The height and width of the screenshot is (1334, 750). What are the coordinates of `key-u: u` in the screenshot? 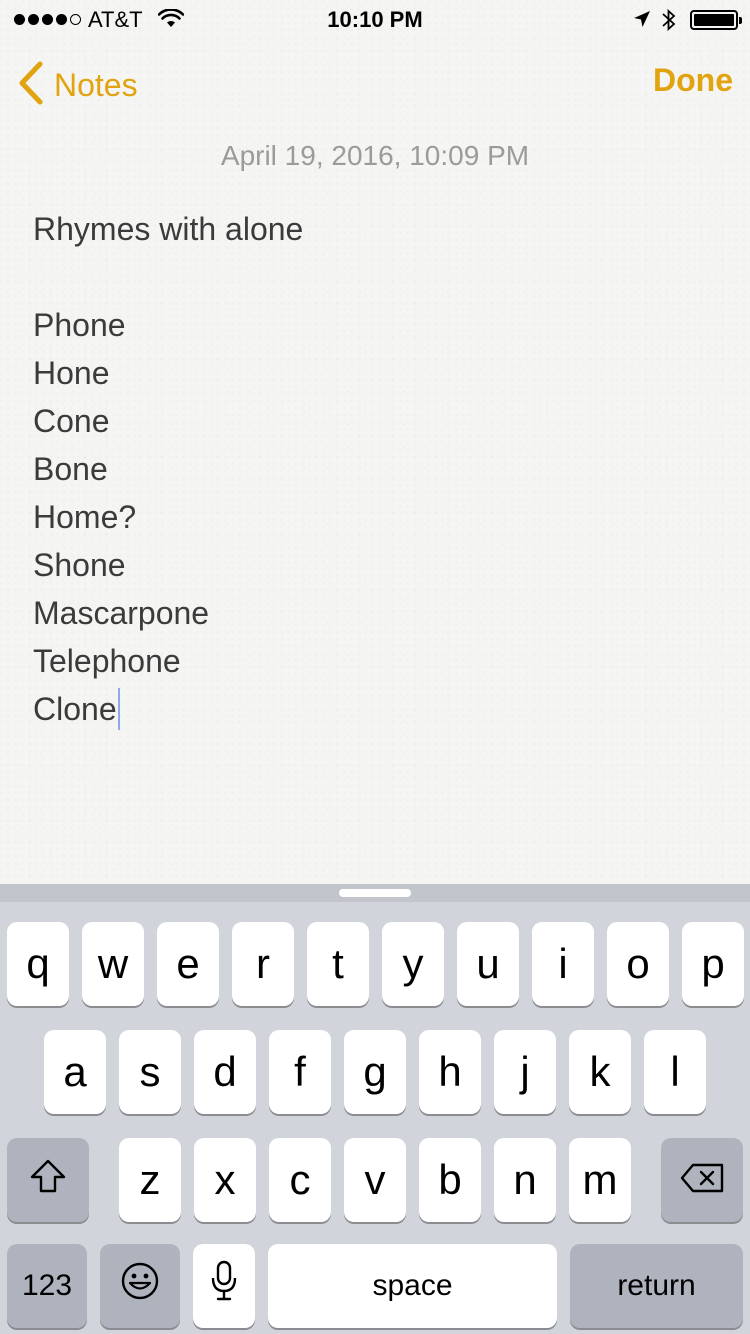 It's located at (488, 964).